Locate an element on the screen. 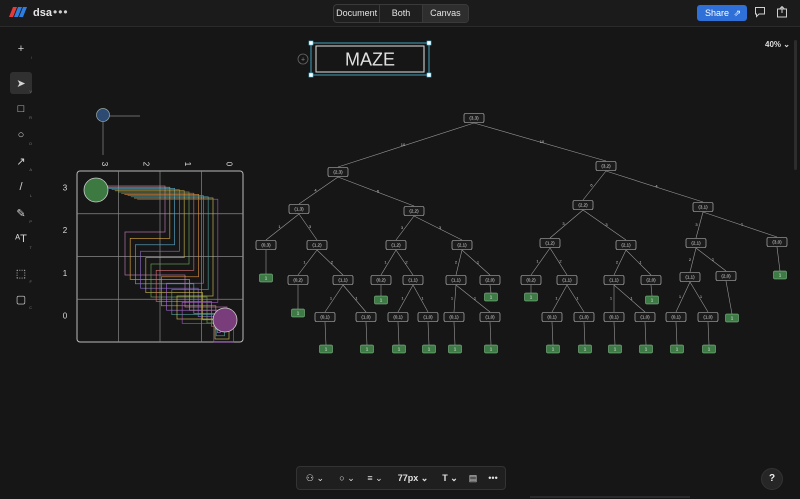  text-caret-icon: ⌄ is located at coordinates (454, 477).